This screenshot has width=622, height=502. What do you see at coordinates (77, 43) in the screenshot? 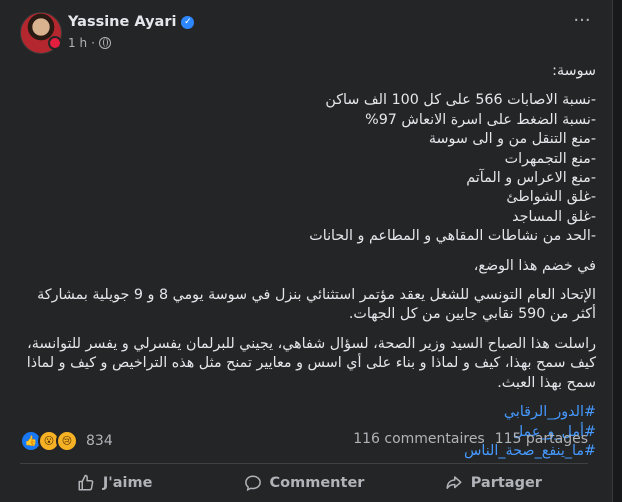
I see `post-time: 1 h` at bounding box center [77, 43].